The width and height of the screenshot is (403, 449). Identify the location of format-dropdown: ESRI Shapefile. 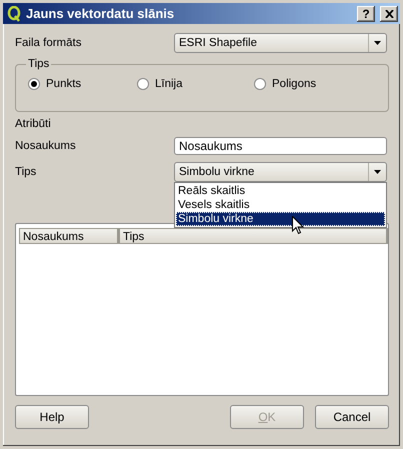
(280, 43).